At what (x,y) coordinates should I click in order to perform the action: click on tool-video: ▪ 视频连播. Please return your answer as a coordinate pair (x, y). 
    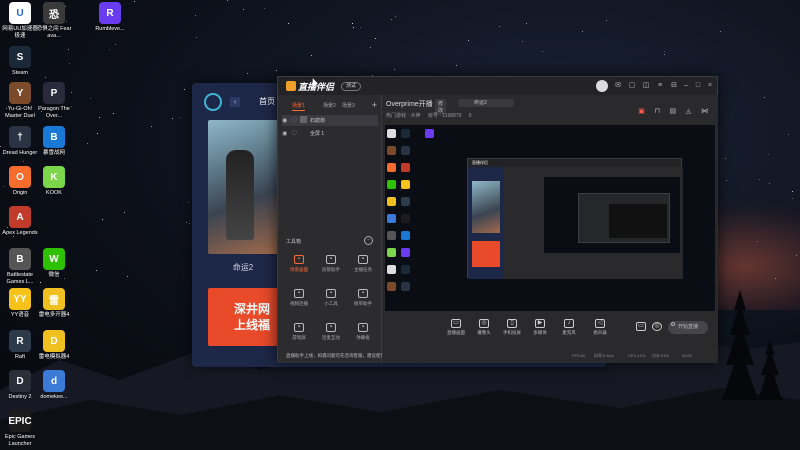
    Looking at the image, I should click on (299, 303).